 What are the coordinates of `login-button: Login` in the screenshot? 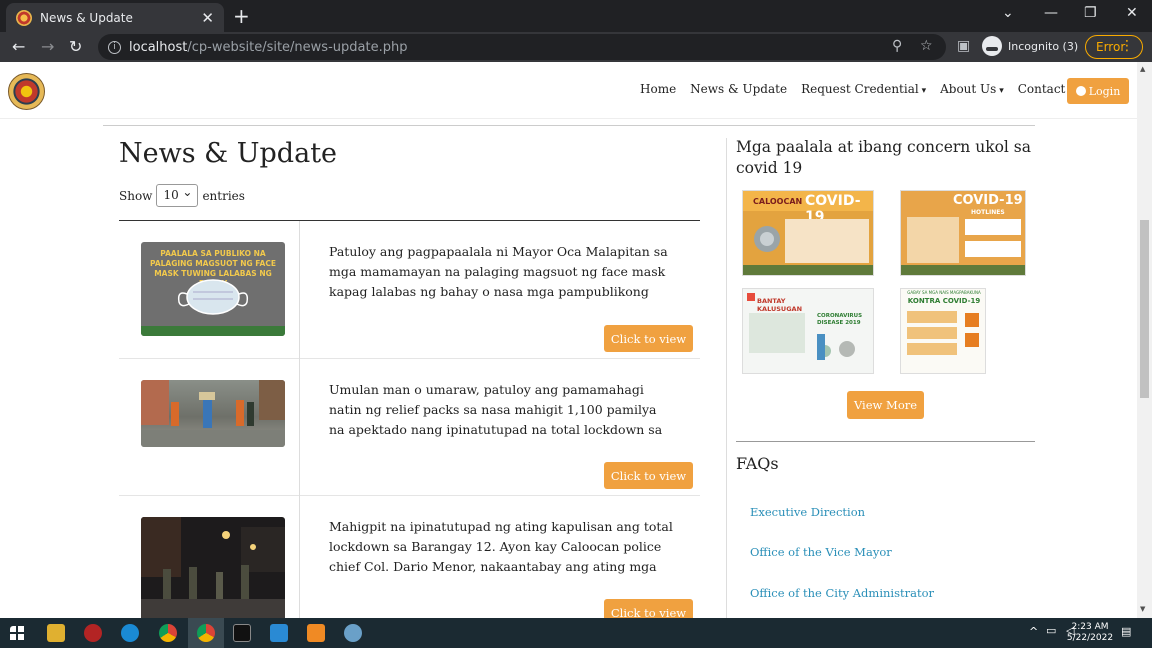 It's located at (1098, 91).